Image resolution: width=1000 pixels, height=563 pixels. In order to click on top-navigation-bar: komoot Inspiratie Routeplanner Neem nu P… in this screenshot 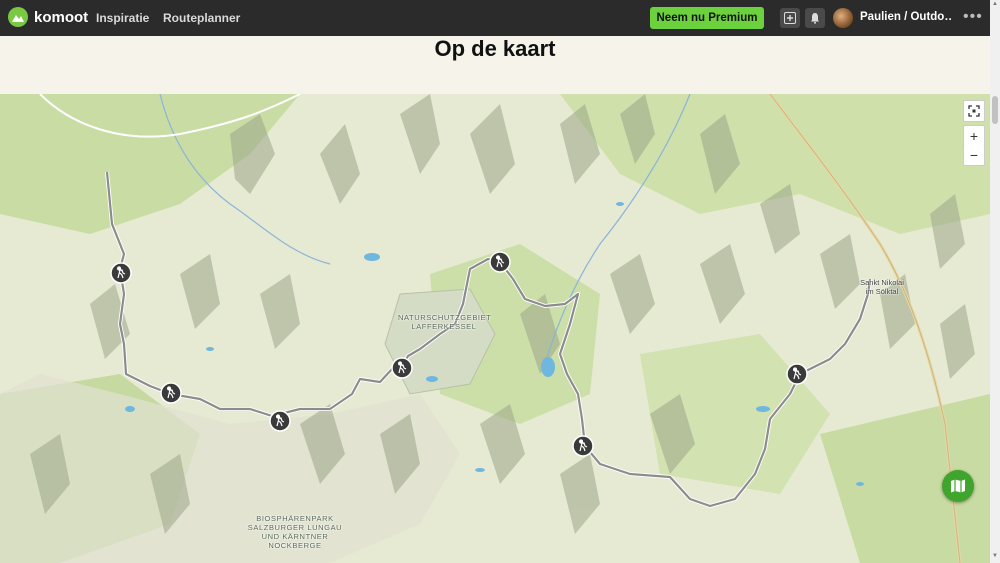, I will do `click(495, 18)`.